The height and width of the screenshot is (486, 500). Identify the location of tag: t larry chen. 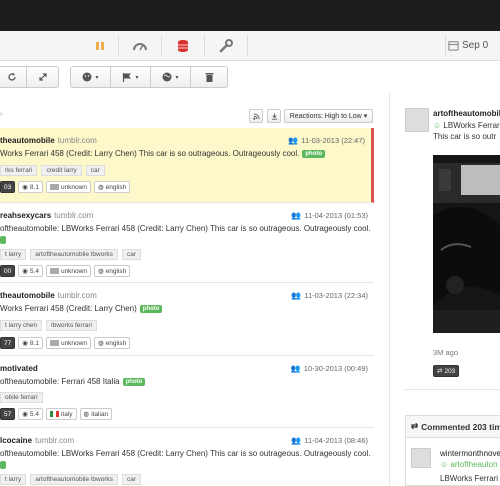
(21, 325).